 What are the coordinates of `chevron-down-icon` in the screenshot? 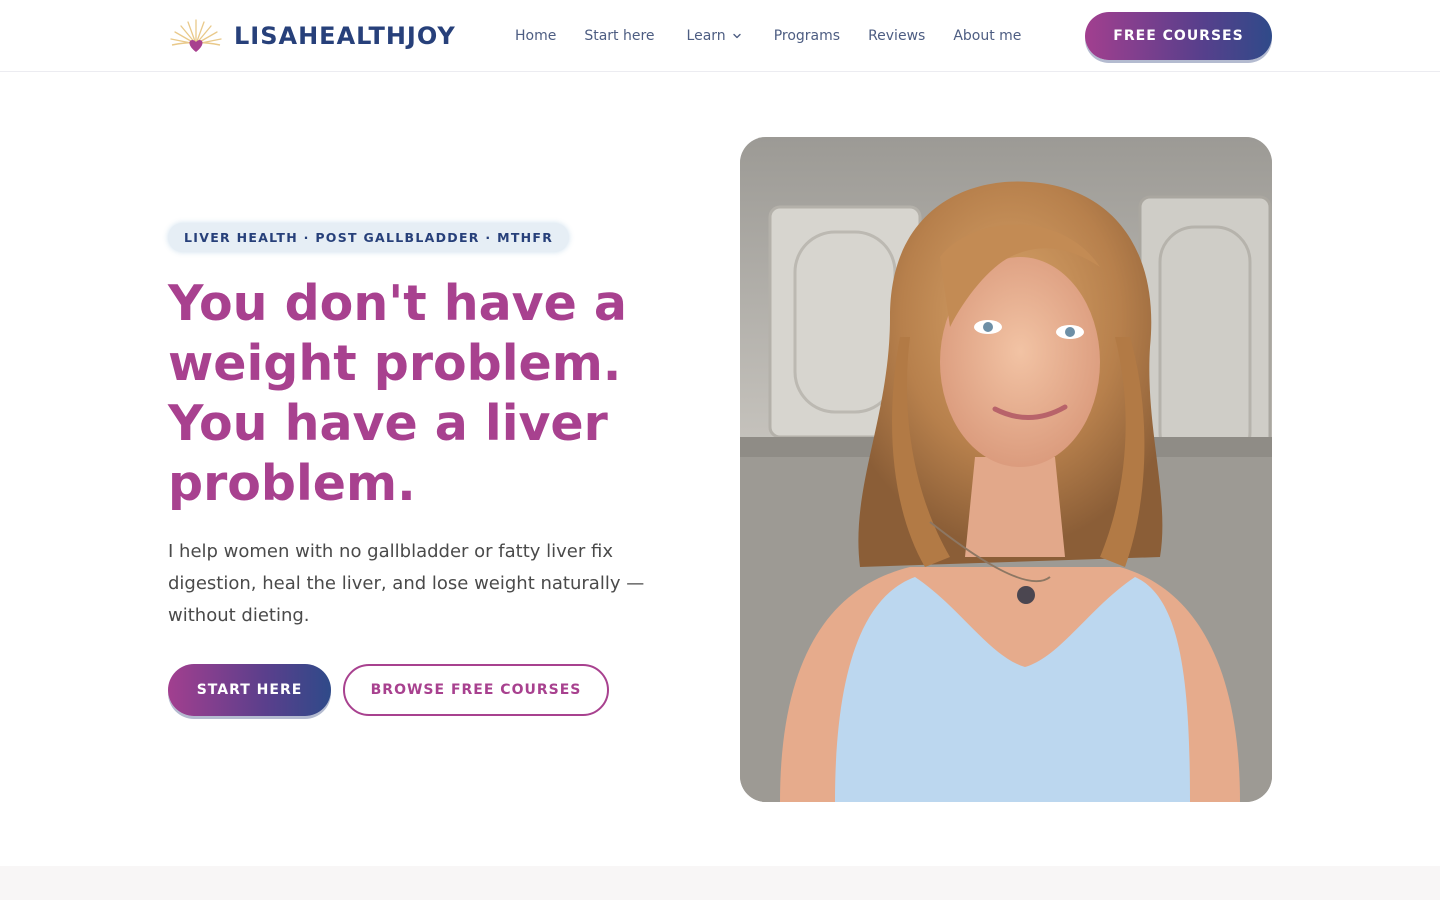 It's located at (736, 36).